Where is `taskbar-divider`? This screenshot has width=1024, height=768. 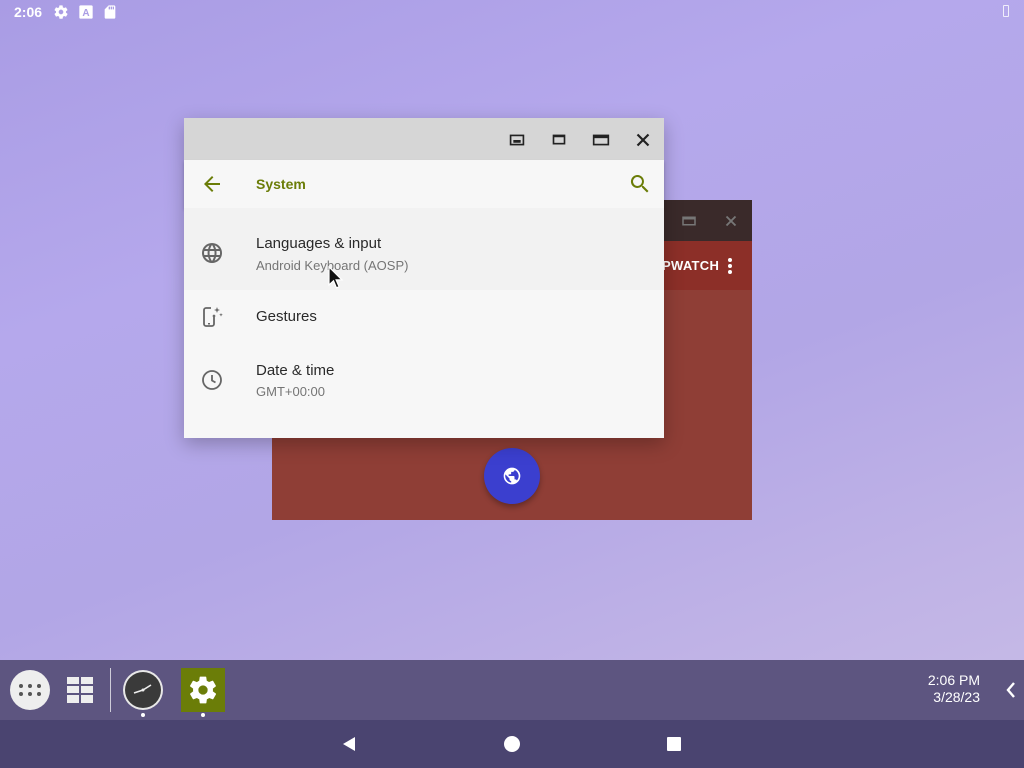
taskbar-divider is located at coordinates (110, 690).